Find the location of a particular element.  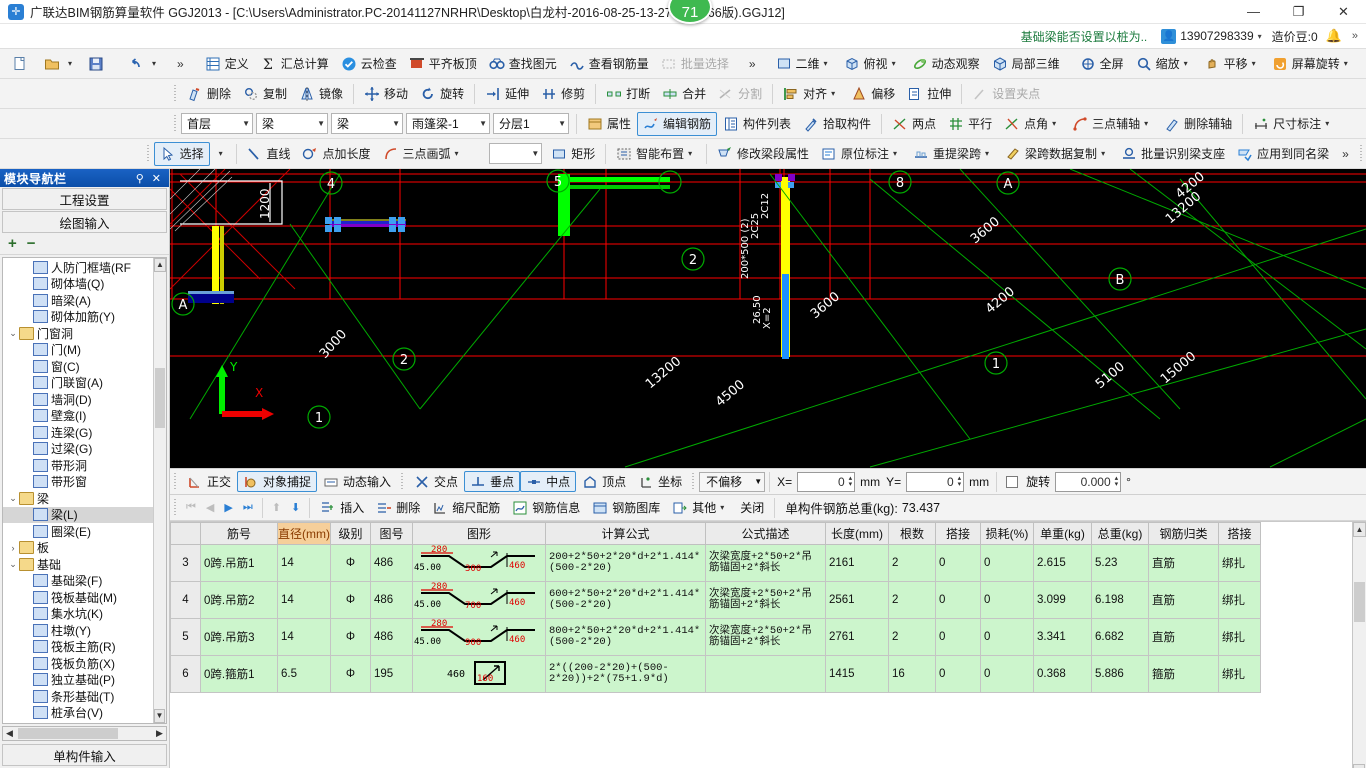

account-overflow-icon: » is located at coordinates (1355, 36).